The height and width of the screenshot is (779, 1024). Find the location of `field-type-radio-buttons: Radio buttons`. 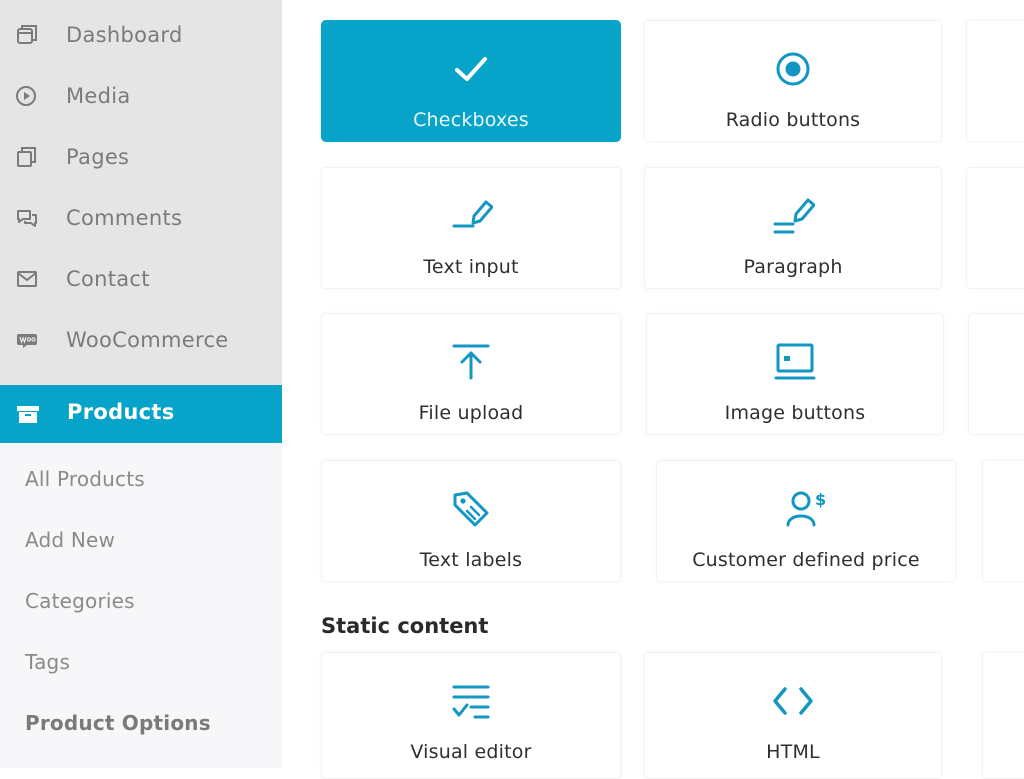

field-type-radio-buttons: Radio buttons is located at coordinates (793, 81).